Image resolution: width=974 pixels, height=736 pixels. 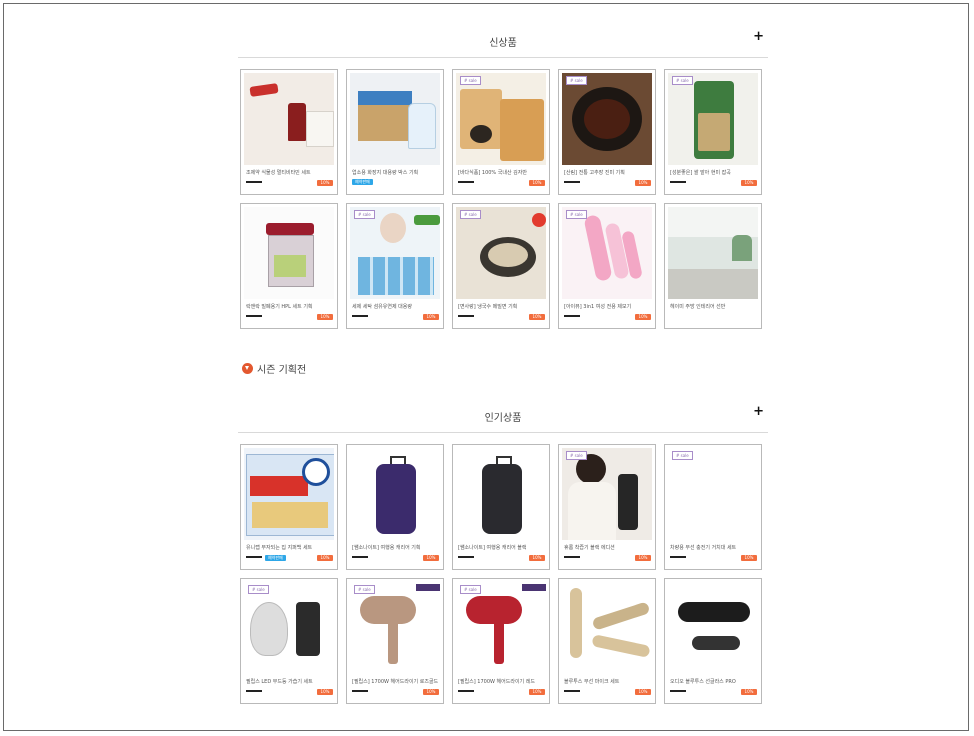 What do you see at coordinates (607, 172) in the screenshot?
I see `product-name: [산림] 전통 고추장 진미 기획` at bounding box center [607, 172].